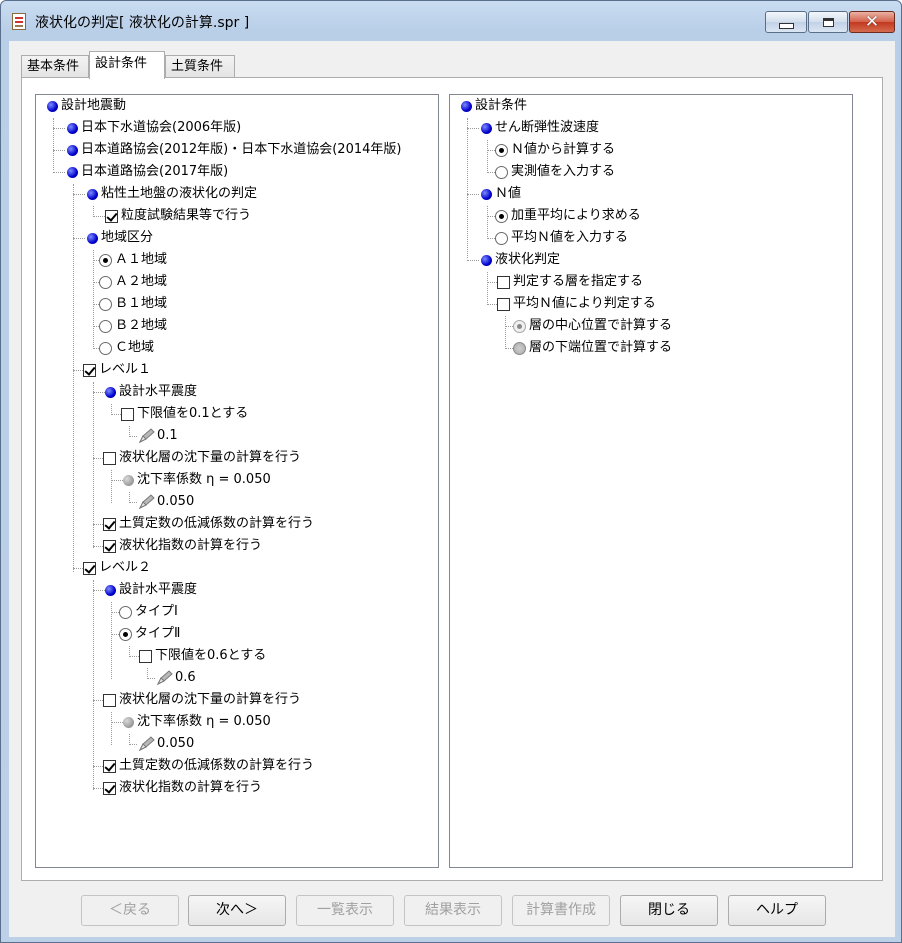 This screenshot has height=943, width=902. I want to click on help-button: ヘルプ, so click(777, 910).